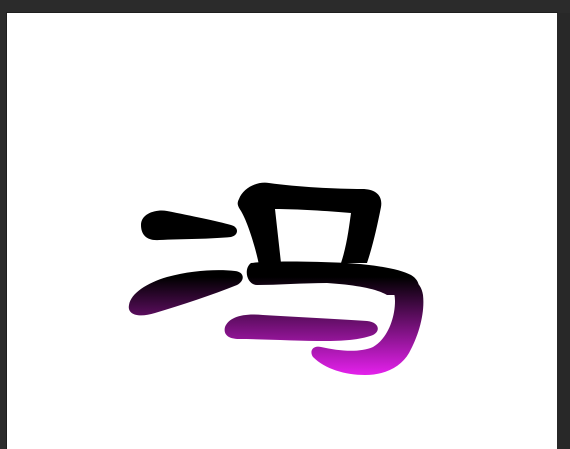 This screenshot has width=570, height=449. What do you see at coordinates (309, 223) in the screenshot?
I see `stroke-top-hook` at bounding box center [309, 223].